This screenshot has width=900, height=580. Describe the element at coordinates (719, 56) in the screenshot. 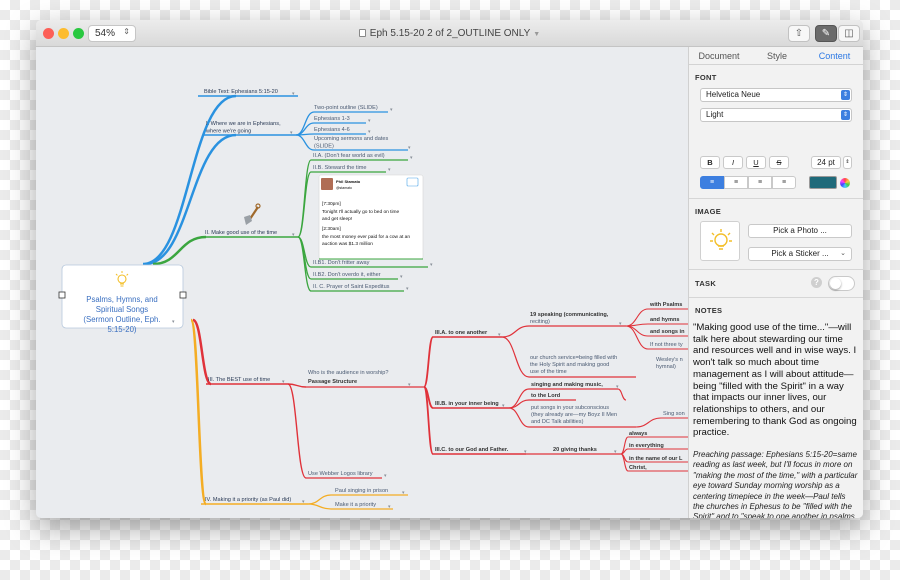

I see `tab-document: Document` at that location.